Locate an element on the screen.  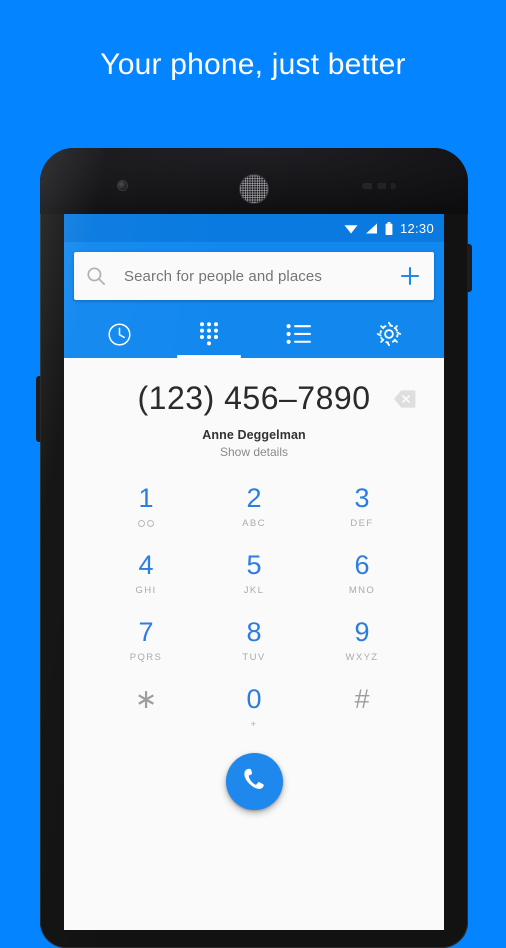
key-5: 5 JKL is located at coordinates (254, 573).